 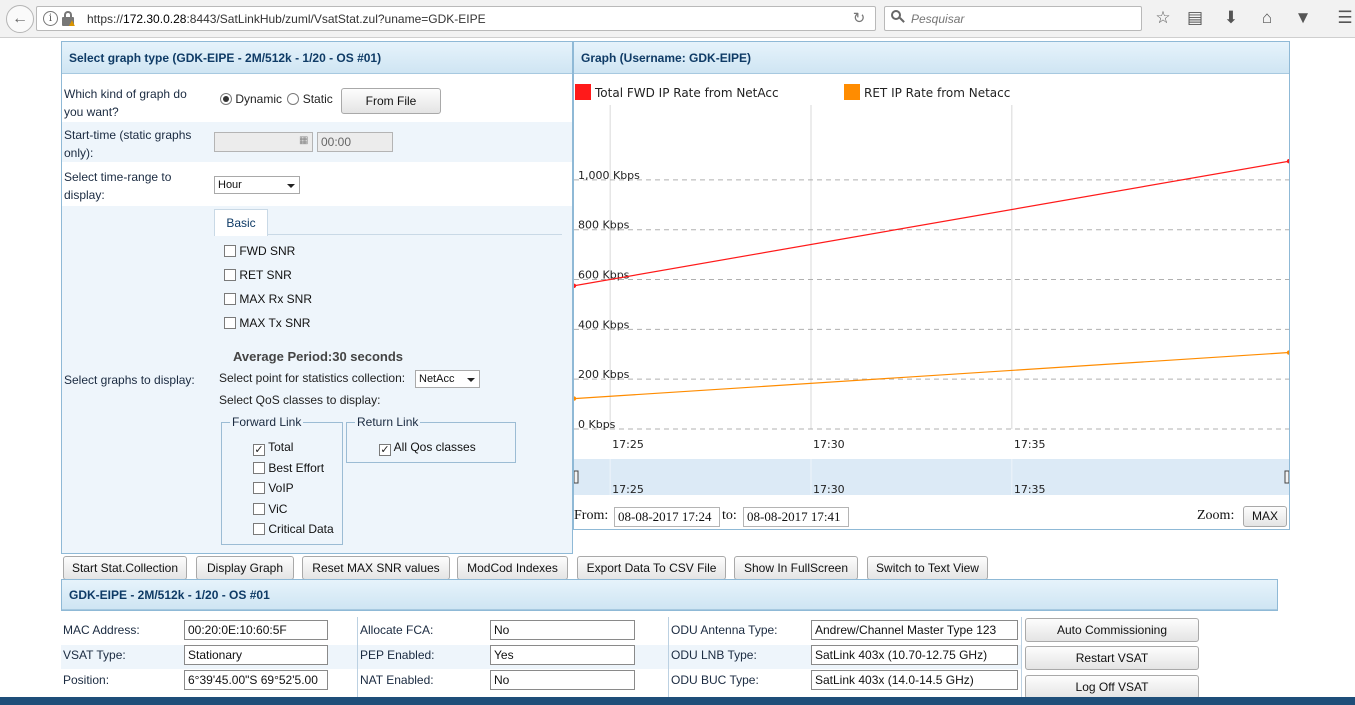 I want to click on nat-enabled-field: No, so click(x=562, y=680).